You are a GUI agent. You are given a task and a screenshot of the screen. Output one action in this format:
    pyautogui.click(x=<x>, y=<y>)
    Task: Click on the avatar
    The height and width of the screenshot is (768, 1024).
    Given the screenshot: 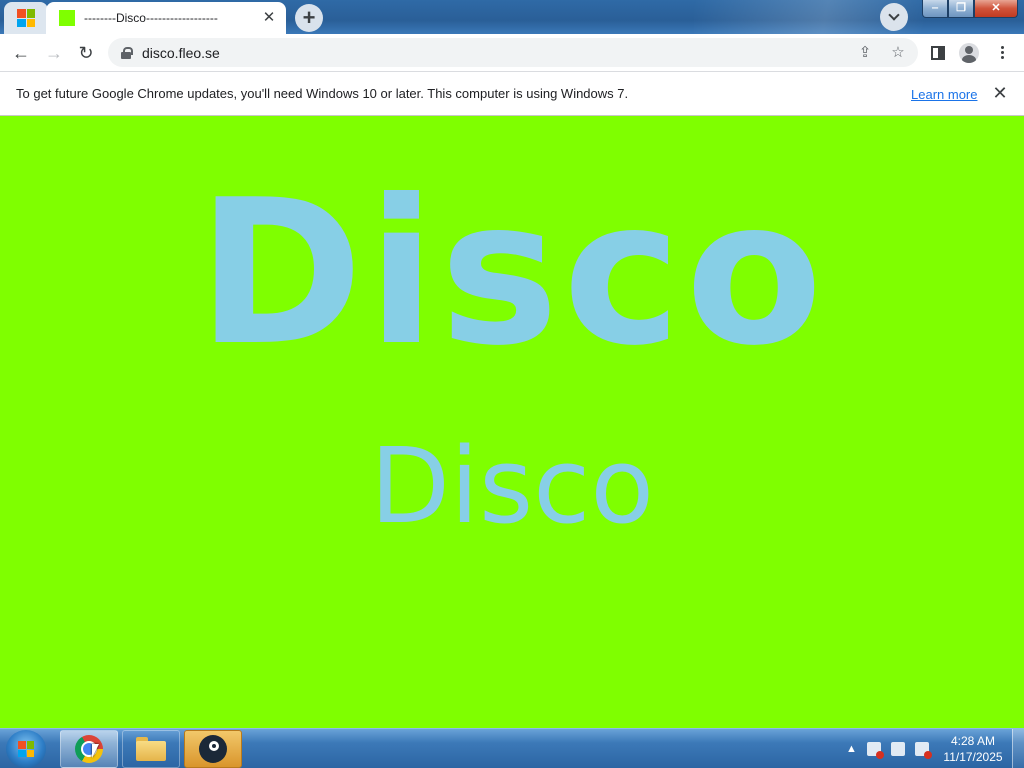 What is the action you would take?
    pyautogui.click(x=969, y=53)
    